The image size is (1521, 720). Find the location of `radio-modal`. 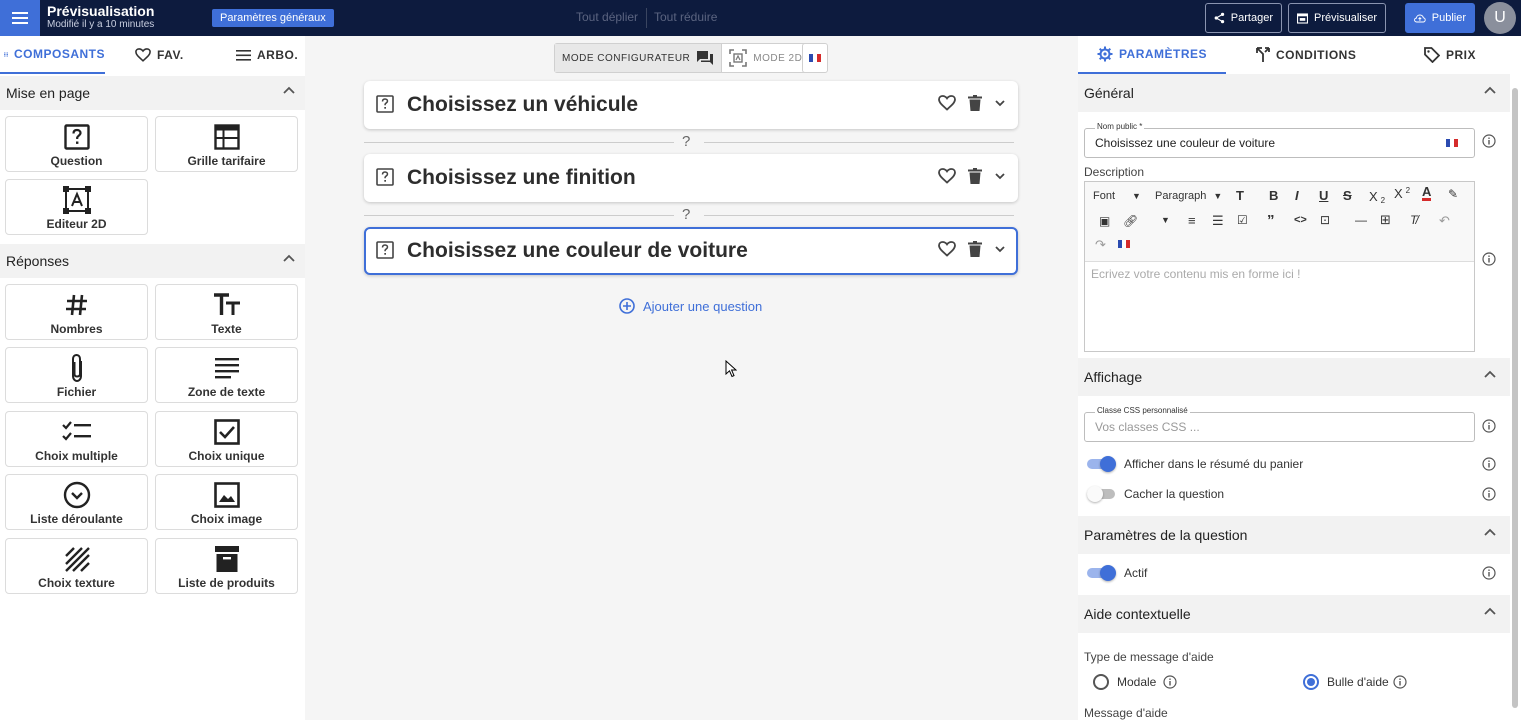

radio-modal is located at coordinates (1101, 682).